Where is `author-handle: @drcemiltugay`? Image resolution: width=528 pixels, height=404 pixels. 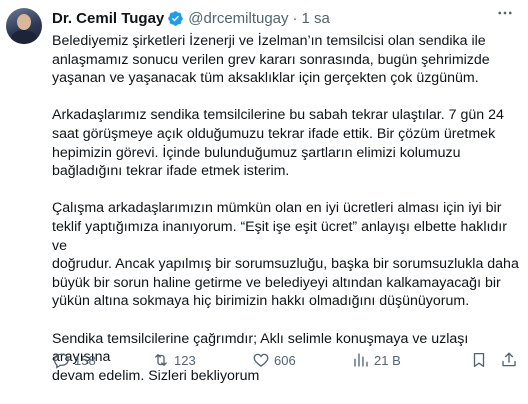 author-handle: @drcemiltugay is located at coordinates (238, 18).